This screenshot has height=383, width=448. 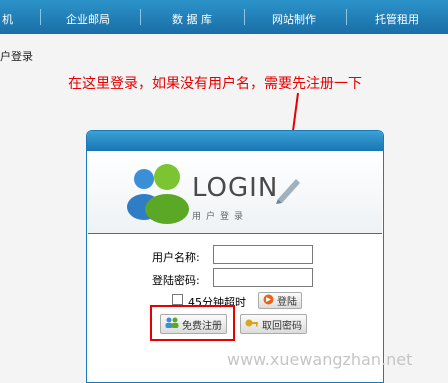 What do you see at coordinates (320, 359) in the screenshot?
I see `watermark: www.xuewangzhan.net` at bounding box center [320, 359].